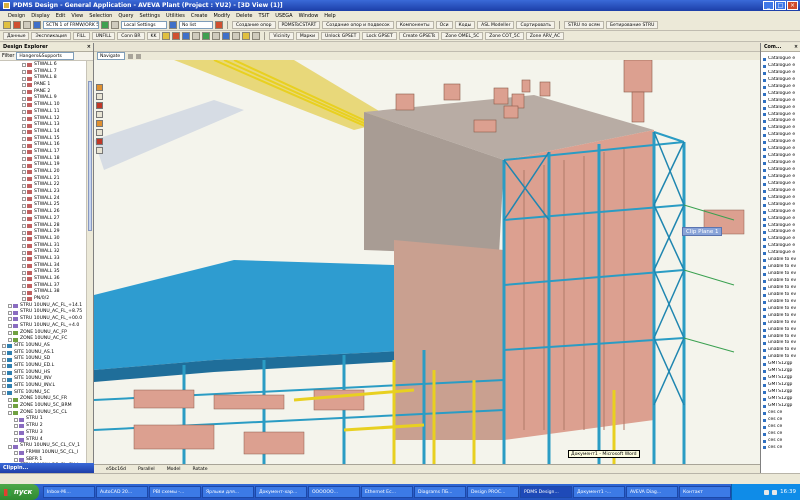 The height and width of the screenshot is (500, 800). Describe the element at coordinates (99, 114) in the screenshot. I see `walk-tool-icon` at that location.